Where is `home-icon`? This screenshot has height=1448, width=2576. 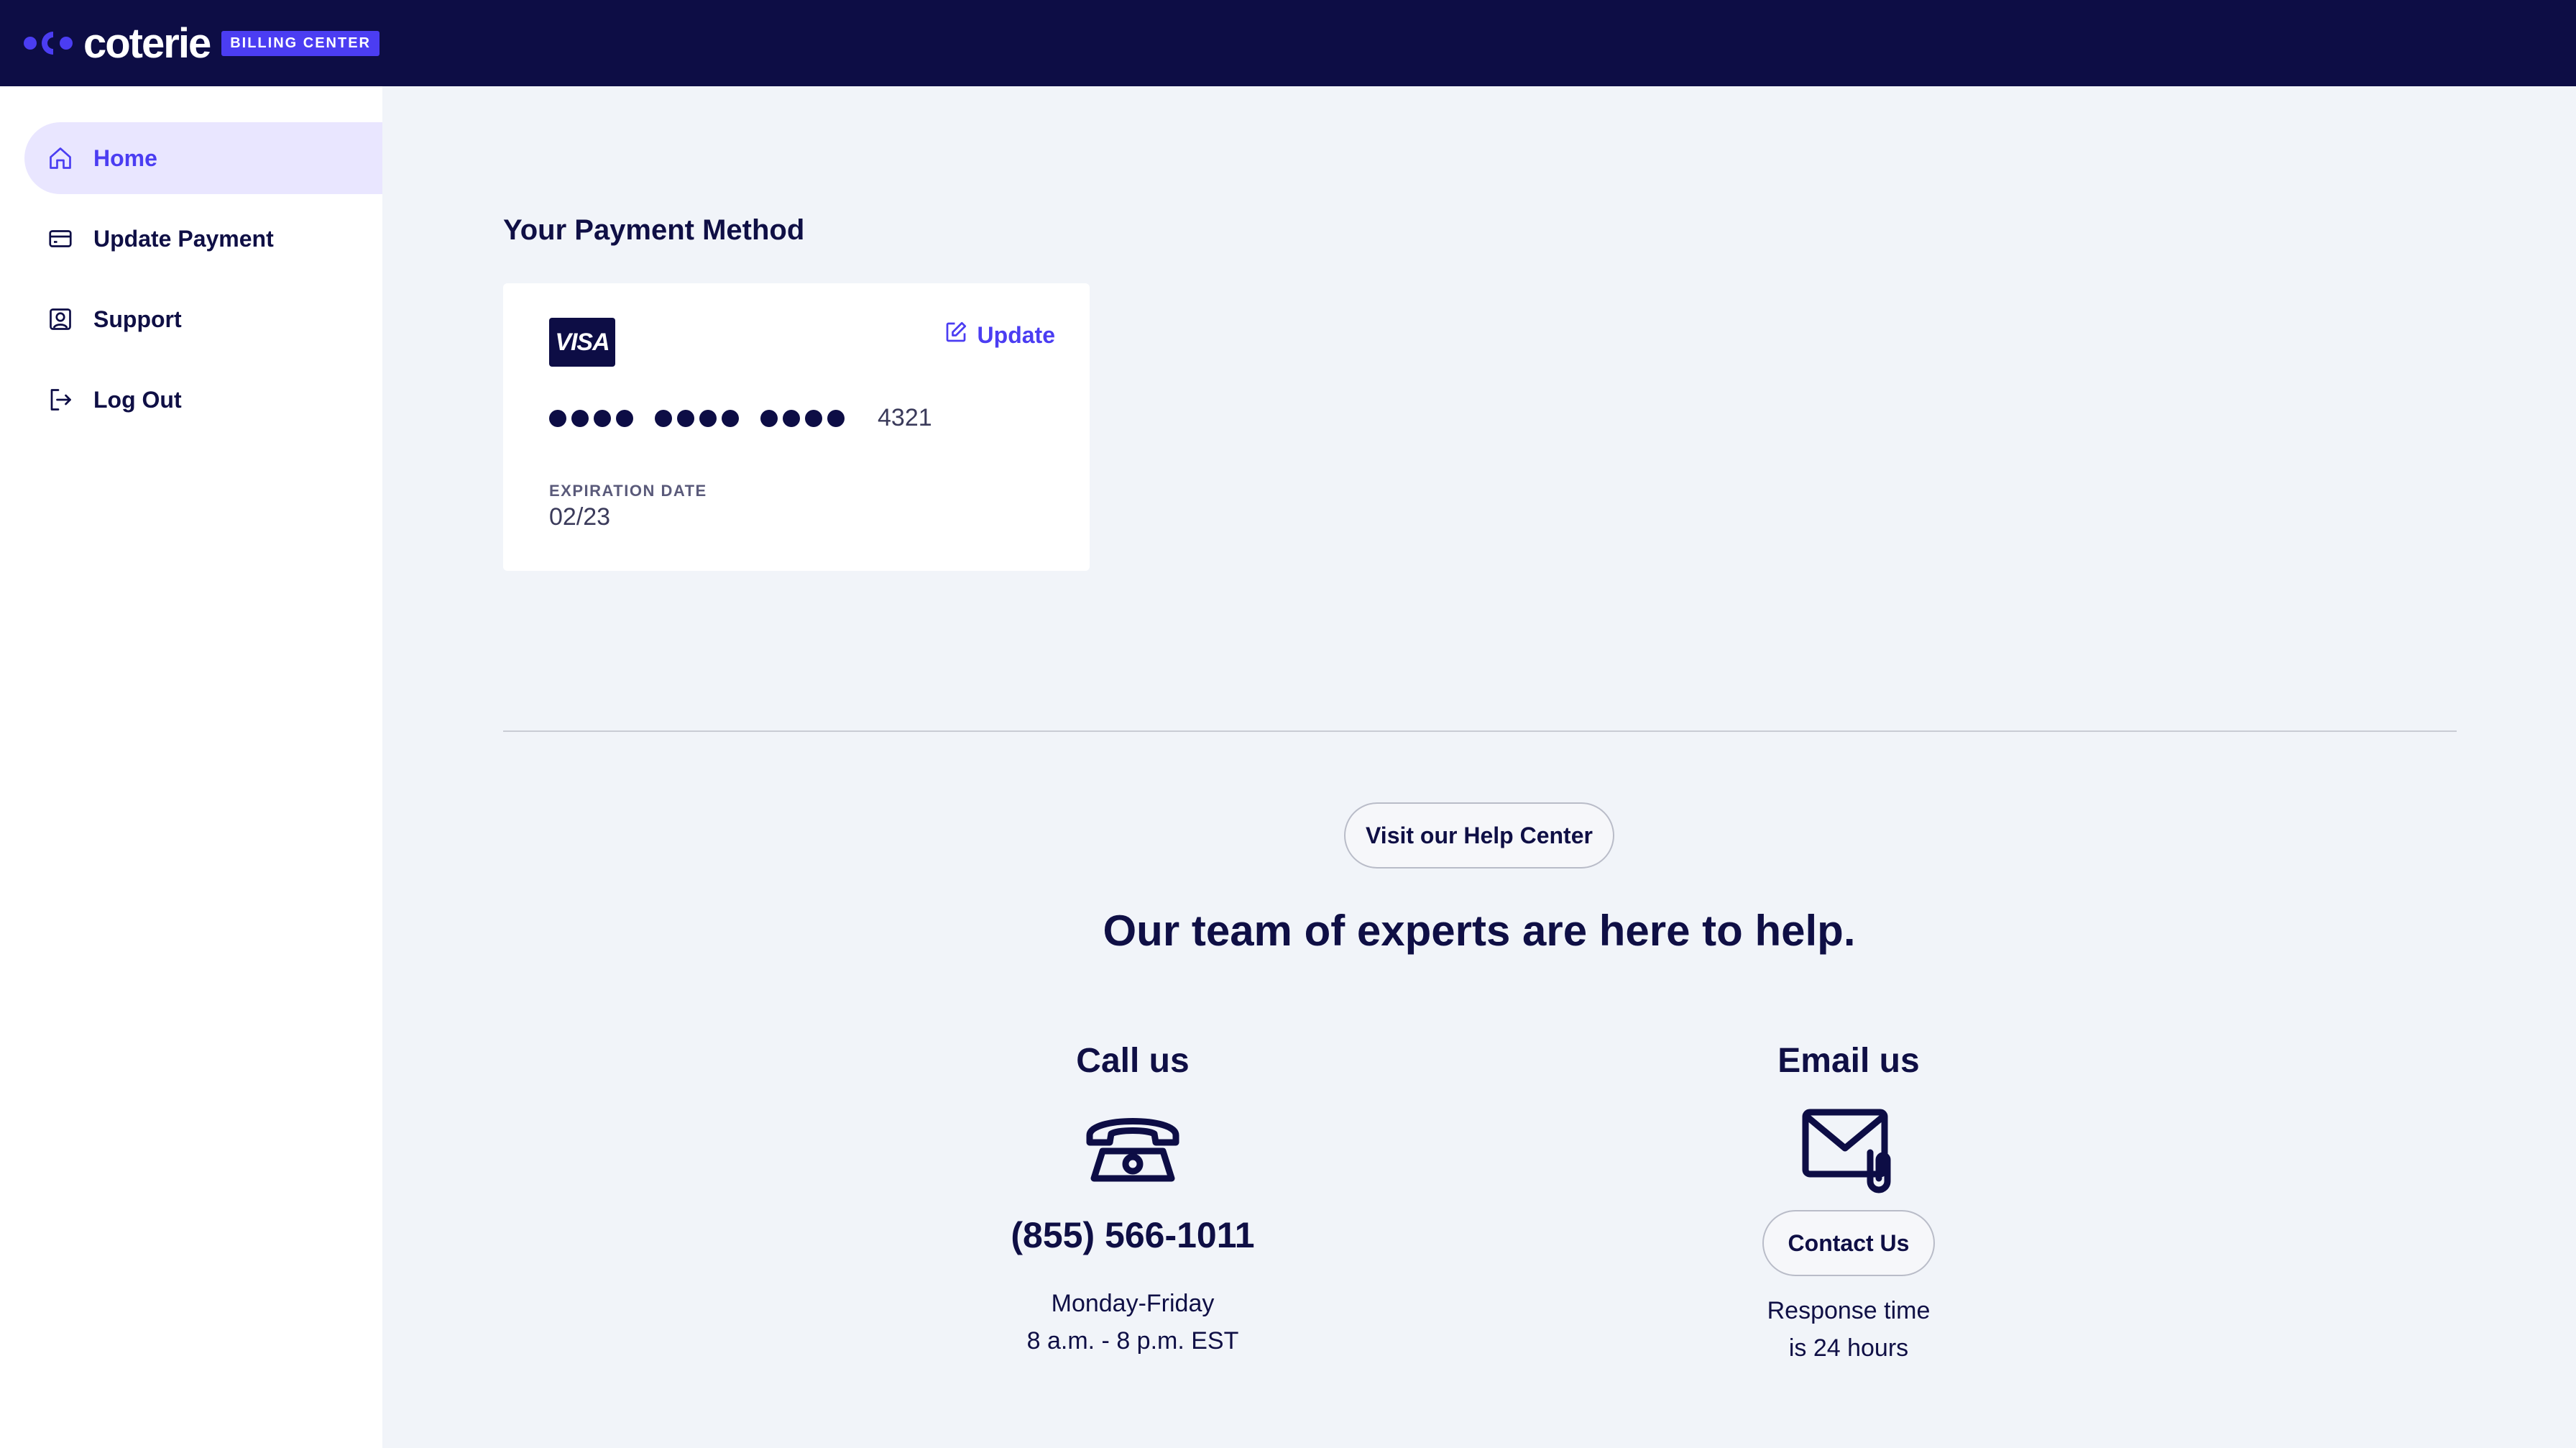 home-icon is located at coordinates (60, 158).